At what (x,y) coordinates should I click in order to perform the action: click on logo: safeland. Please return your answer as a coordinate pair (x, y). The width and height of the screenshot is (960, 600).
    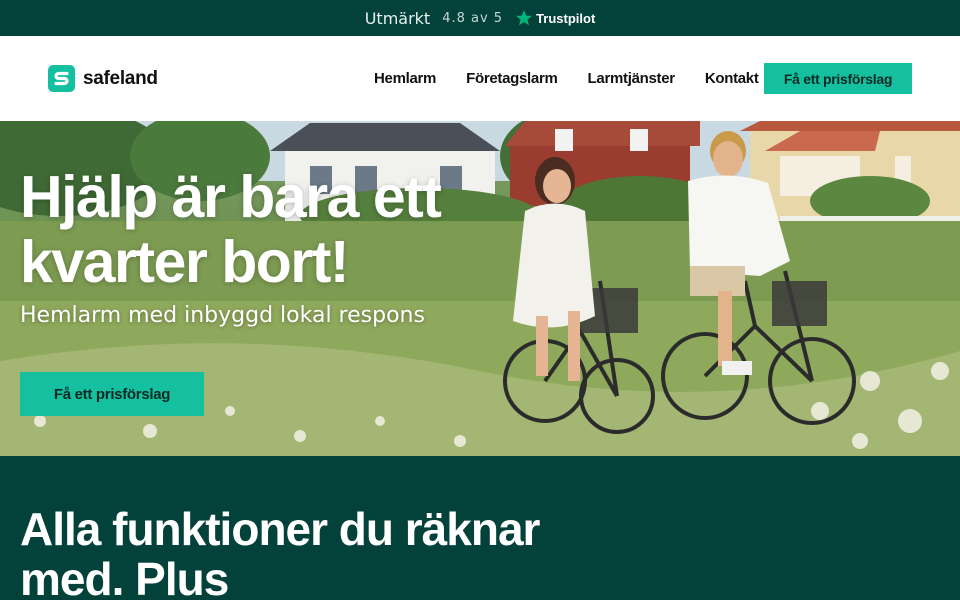
    Looking at the image, I should click on (103, 78).